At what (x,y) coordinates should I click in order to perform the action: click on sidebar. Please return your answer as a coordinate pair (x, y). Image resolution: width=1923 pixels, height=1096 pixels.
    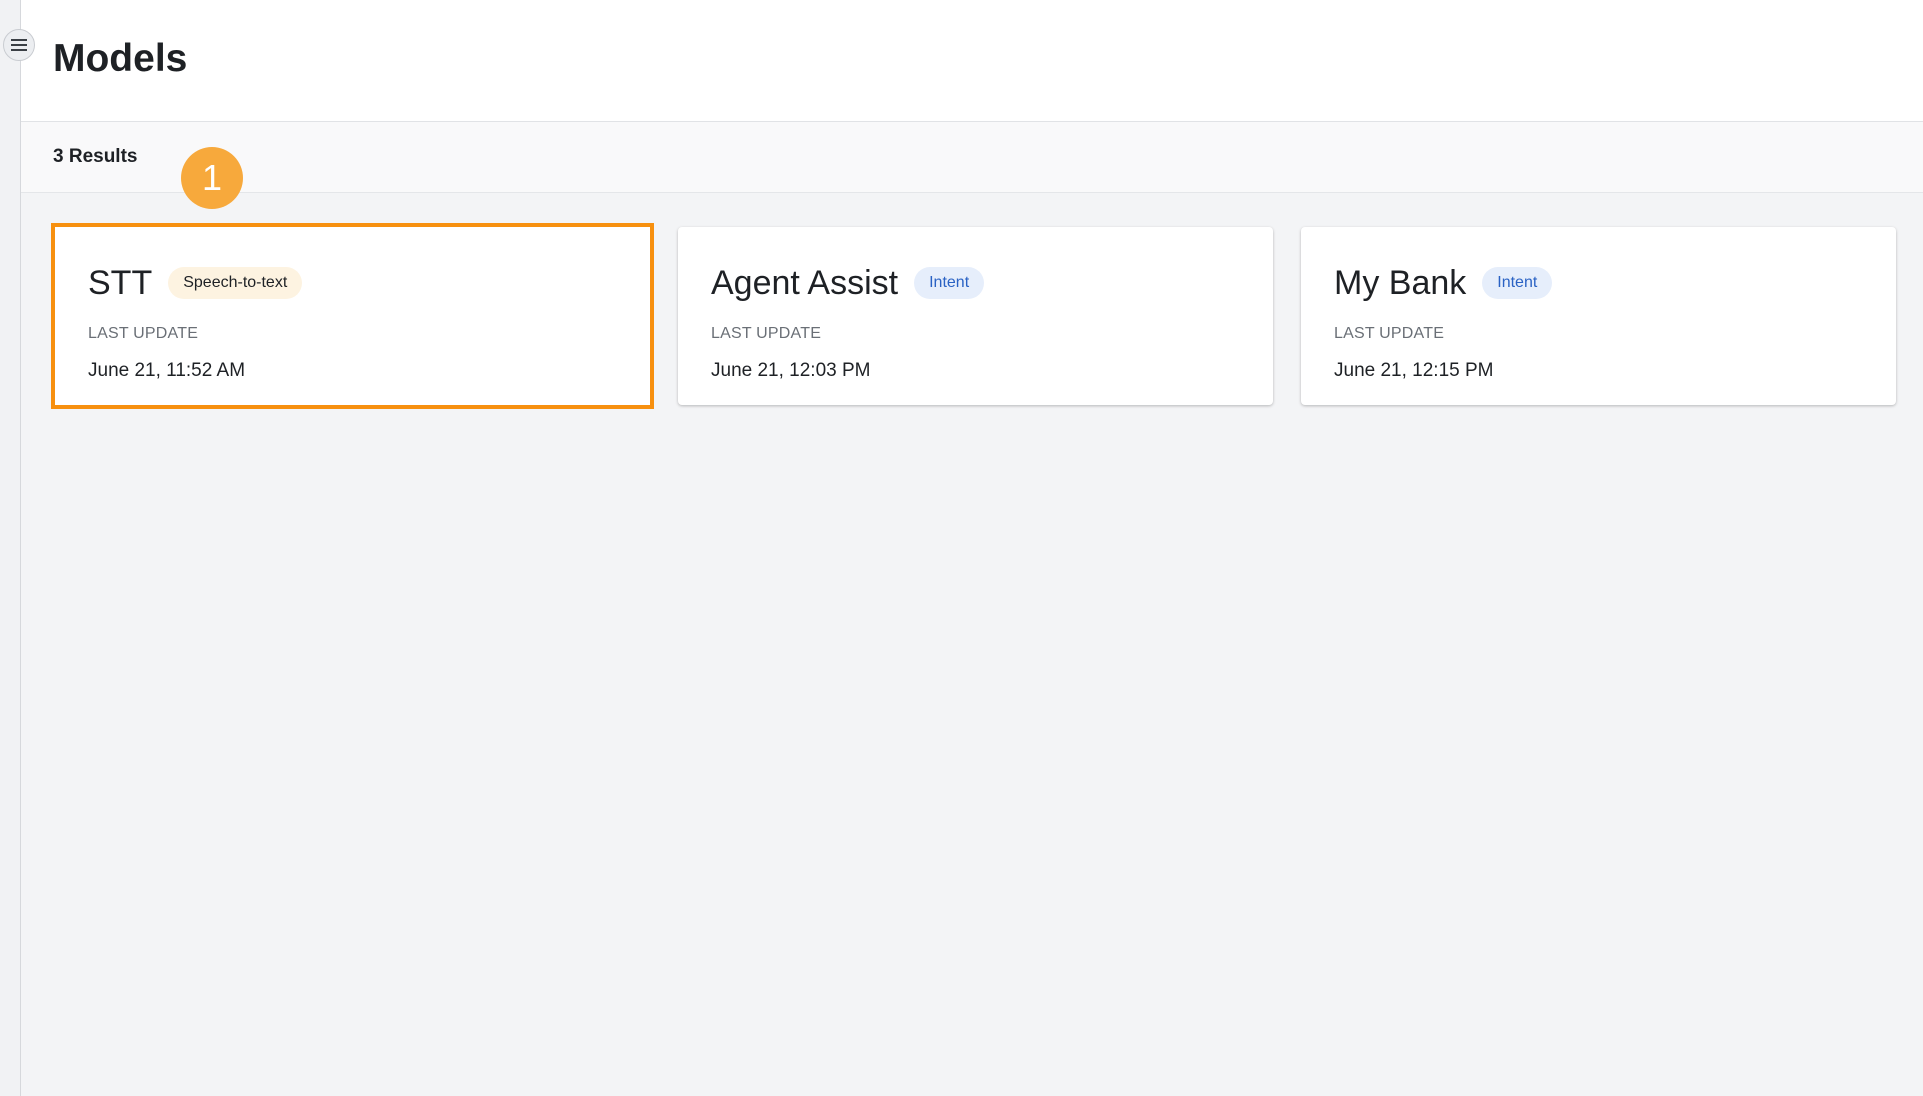
    Looking at the image, I should click on (10, 548).